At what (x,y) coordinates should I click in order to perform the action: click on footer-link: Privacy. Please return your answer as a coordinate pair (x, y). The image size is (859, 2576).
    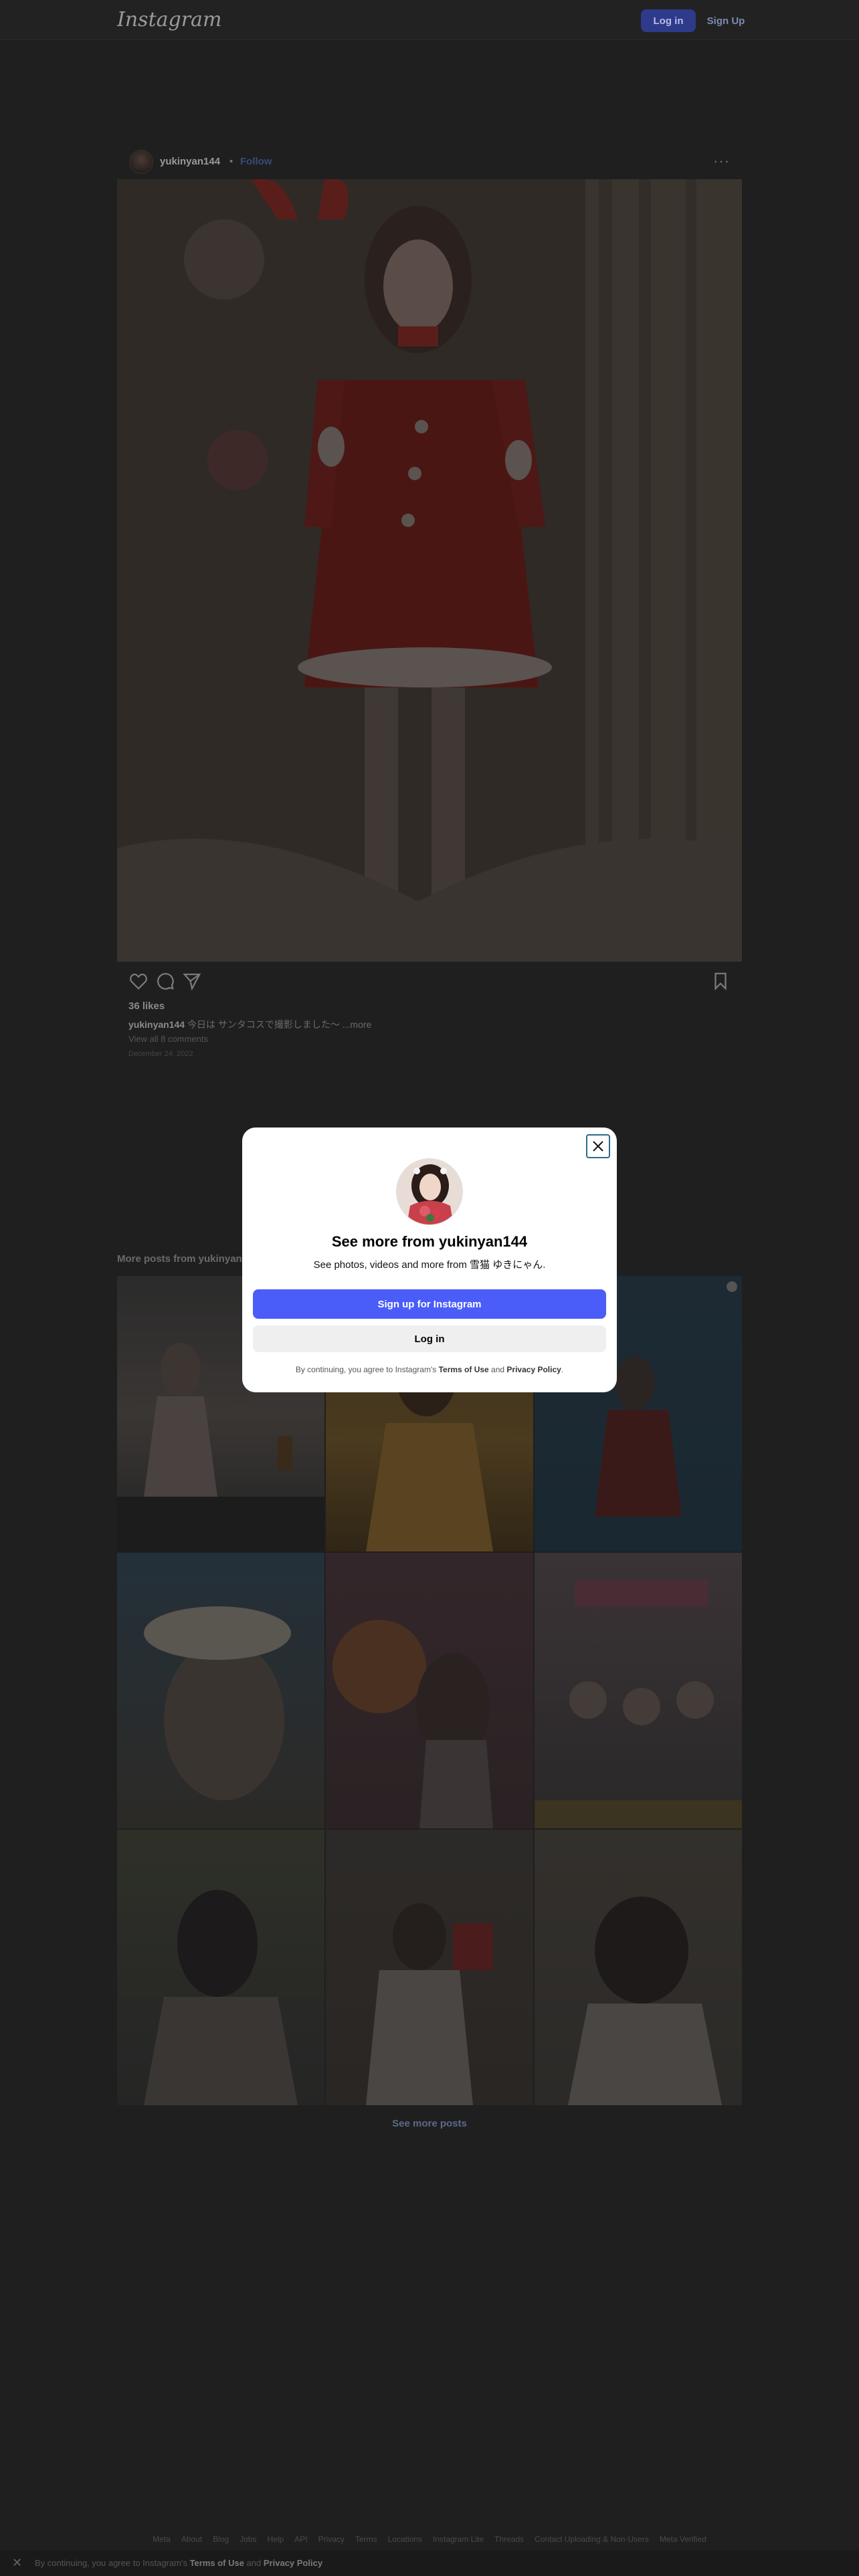
    Looking at the image, I should click on (331, 2539).